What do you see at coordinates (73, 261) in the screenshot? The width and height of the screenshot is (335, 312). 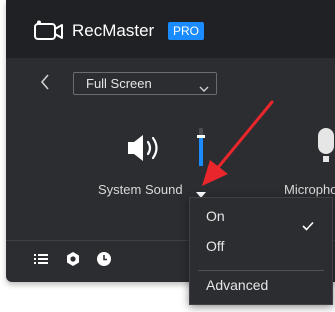 I see `settings-icon` at bounding box center [73, 261].